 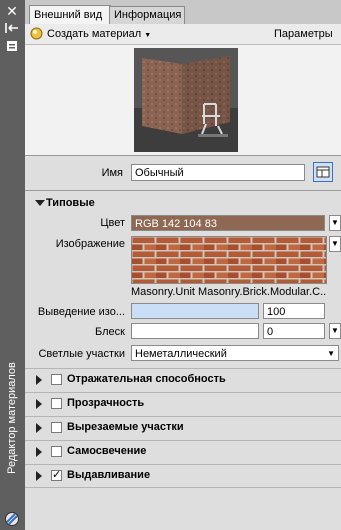 I want to click on section-transparency: Прозрачность, so click(x=183, y=403).